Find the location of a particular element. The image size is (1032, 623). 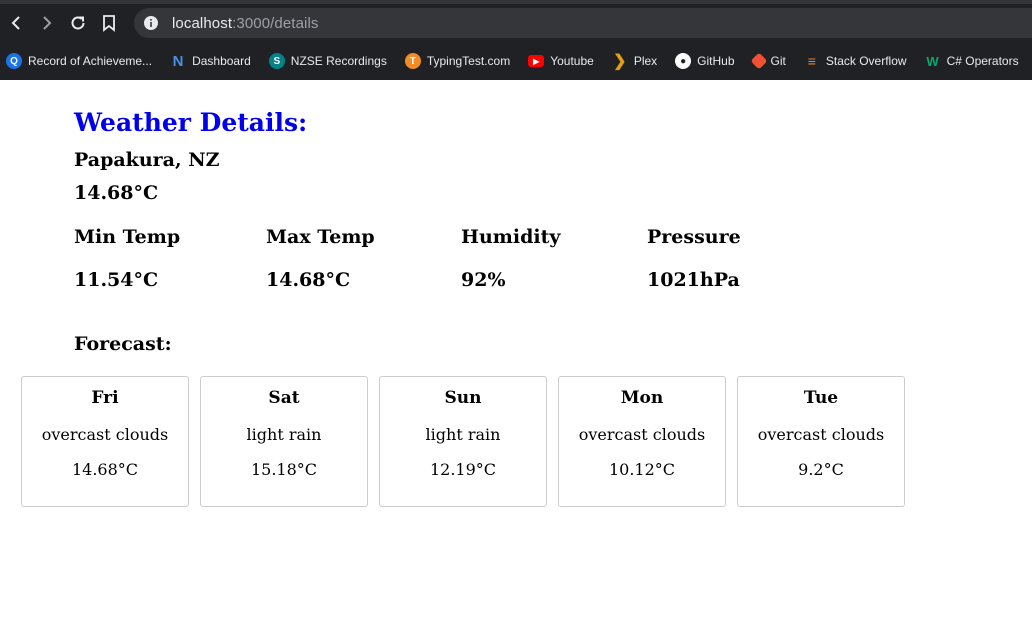

bookmark-button is located at coordinates (109, 23).